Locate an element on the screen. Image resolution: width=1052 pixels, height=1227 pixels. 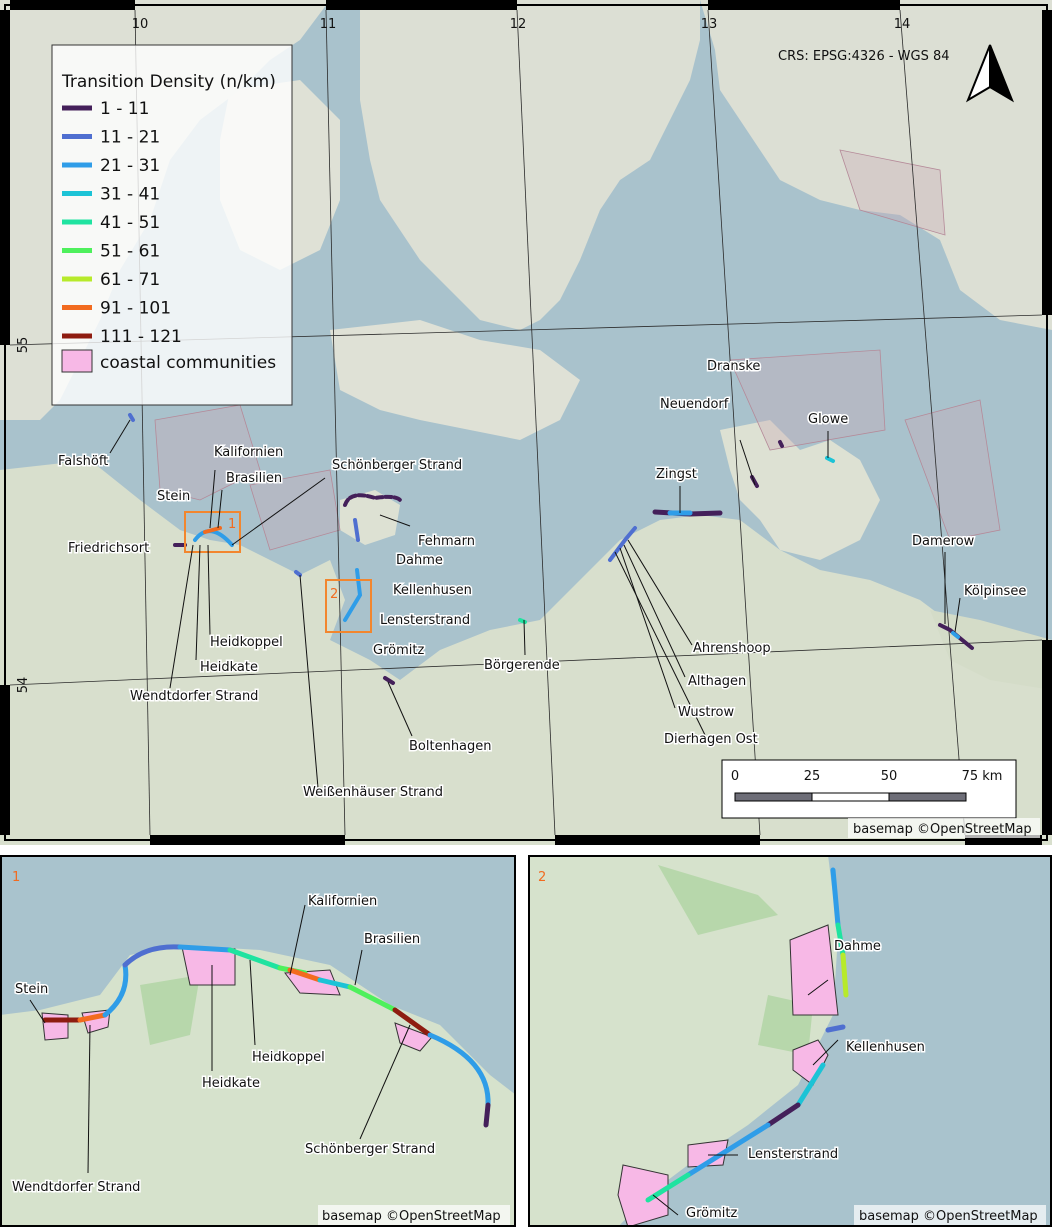
lon-tick-11: 11 is located at coordinates (328, 24).